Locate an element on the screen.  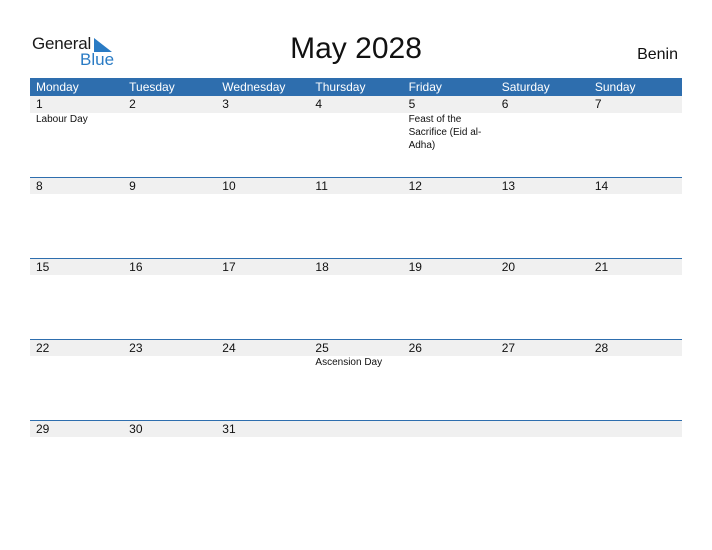
day-number: 9 is located at coordinates (132, 186).